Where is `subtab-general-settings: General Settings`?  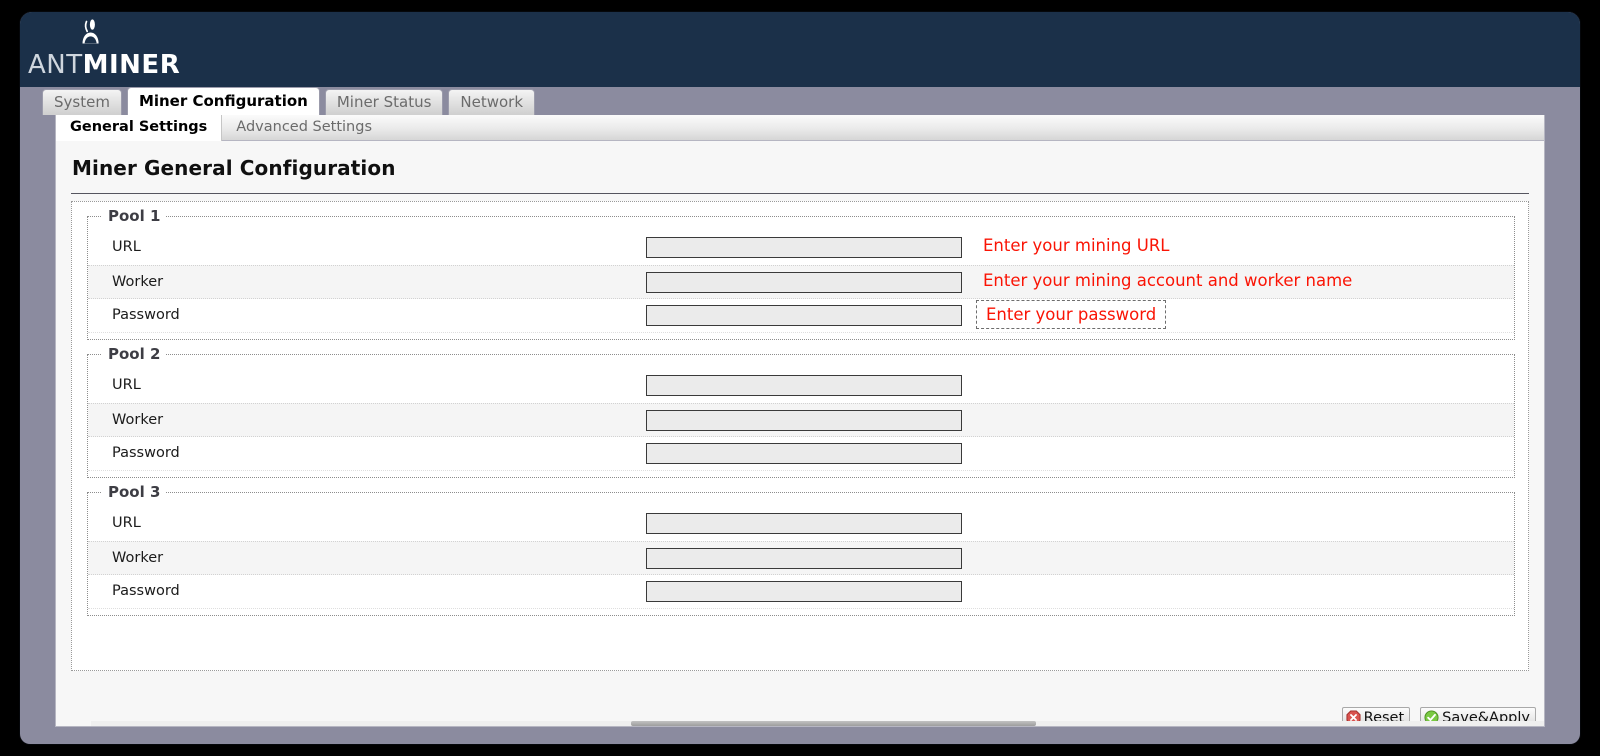
subtab-general-settings: General Settings is located at coordinates (139, 128).